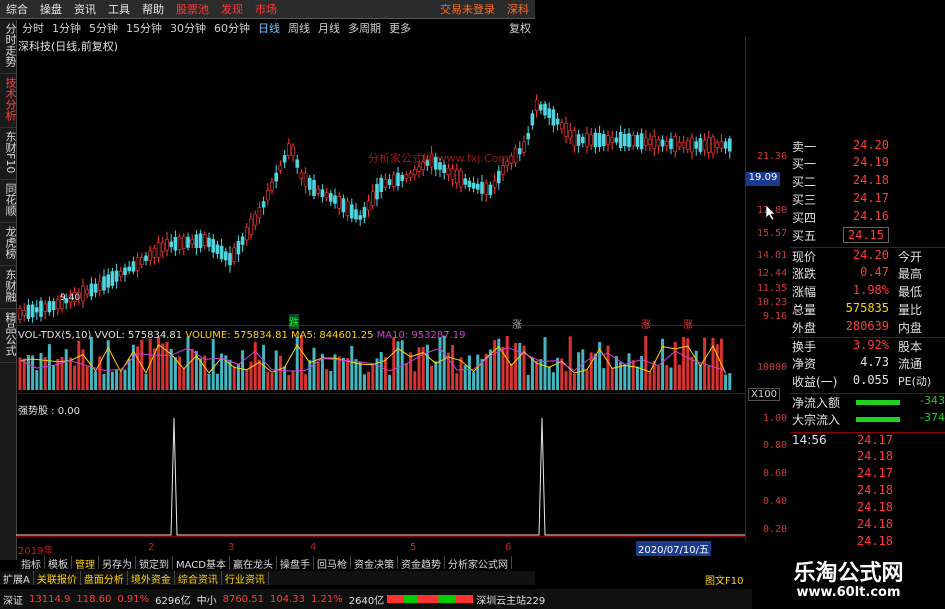 Image resolution: width=945 pixels, height=609 pixels. What do you see at coordinates (58, 563) in the screenshot?
I see `tab-template: 模板` at bounding box center [58, 563].